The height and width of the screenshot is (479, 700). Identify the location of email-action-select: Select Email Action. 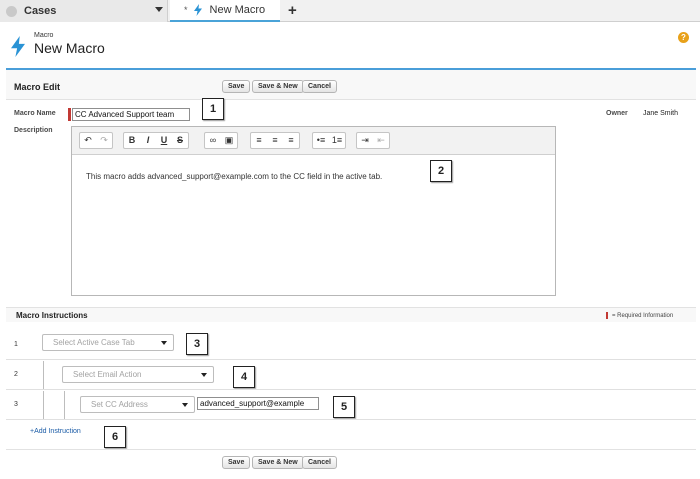
(138, 374).